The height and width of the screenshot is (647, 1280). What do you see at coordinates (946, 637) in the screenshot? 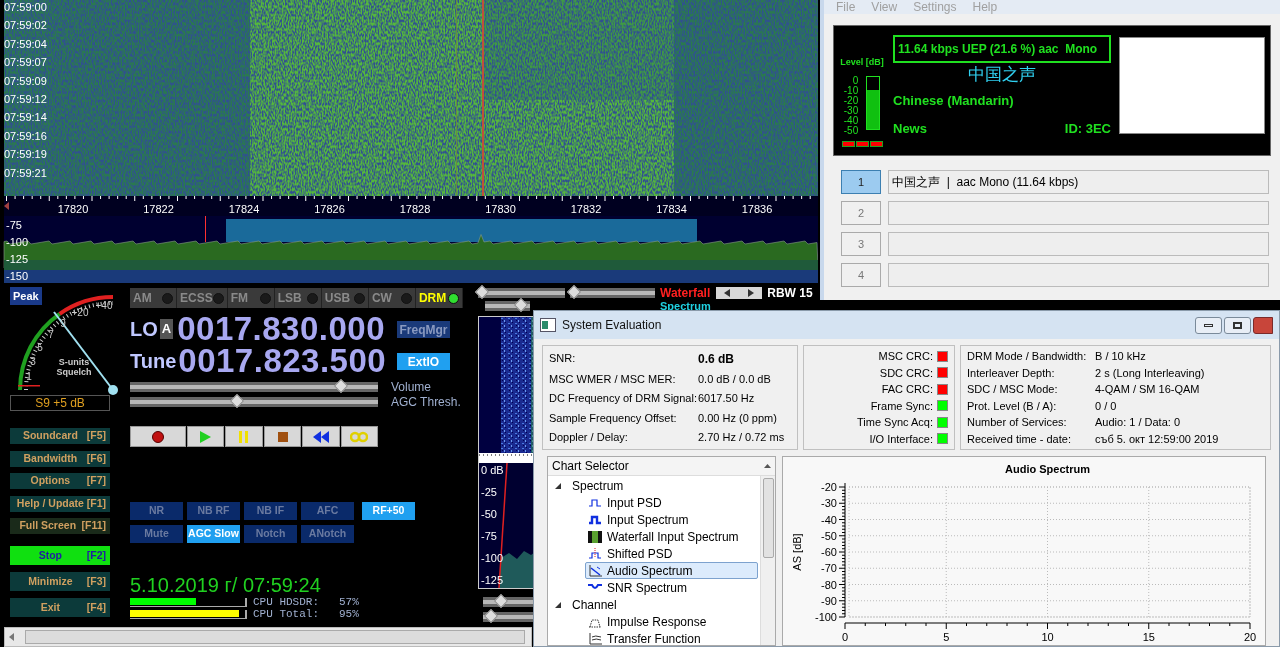
I see `axis-label: 5` at bounding box center [946, 637].